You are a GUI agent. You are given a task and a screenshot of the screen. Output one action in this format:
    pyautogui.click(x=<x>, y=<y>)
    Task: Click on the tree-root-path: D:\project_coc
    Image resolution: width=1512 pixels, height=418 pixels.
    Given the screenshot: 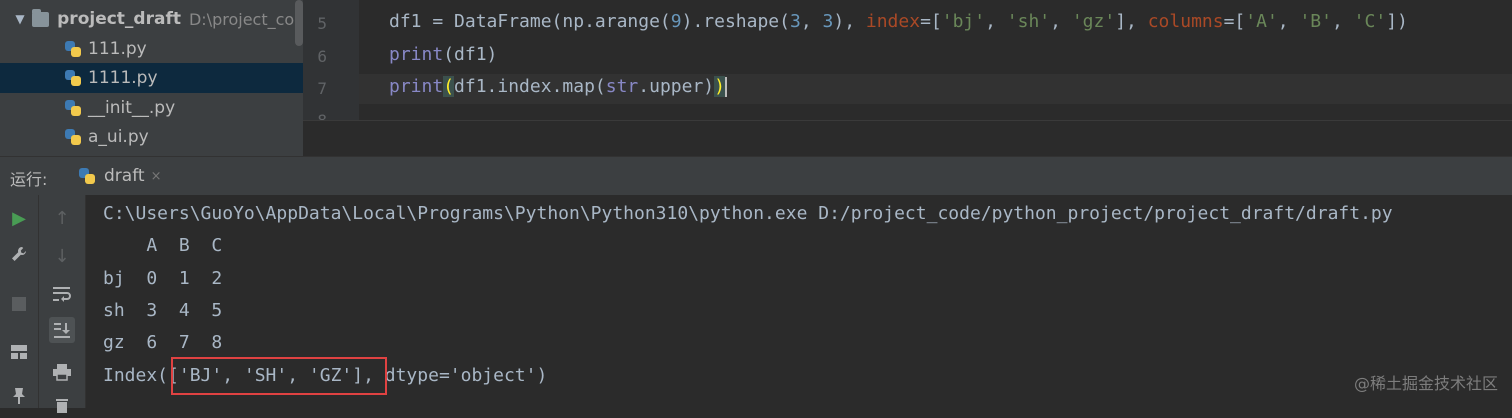 What is the action you would take?
    pyautogui.click(x=245, y=19)
    